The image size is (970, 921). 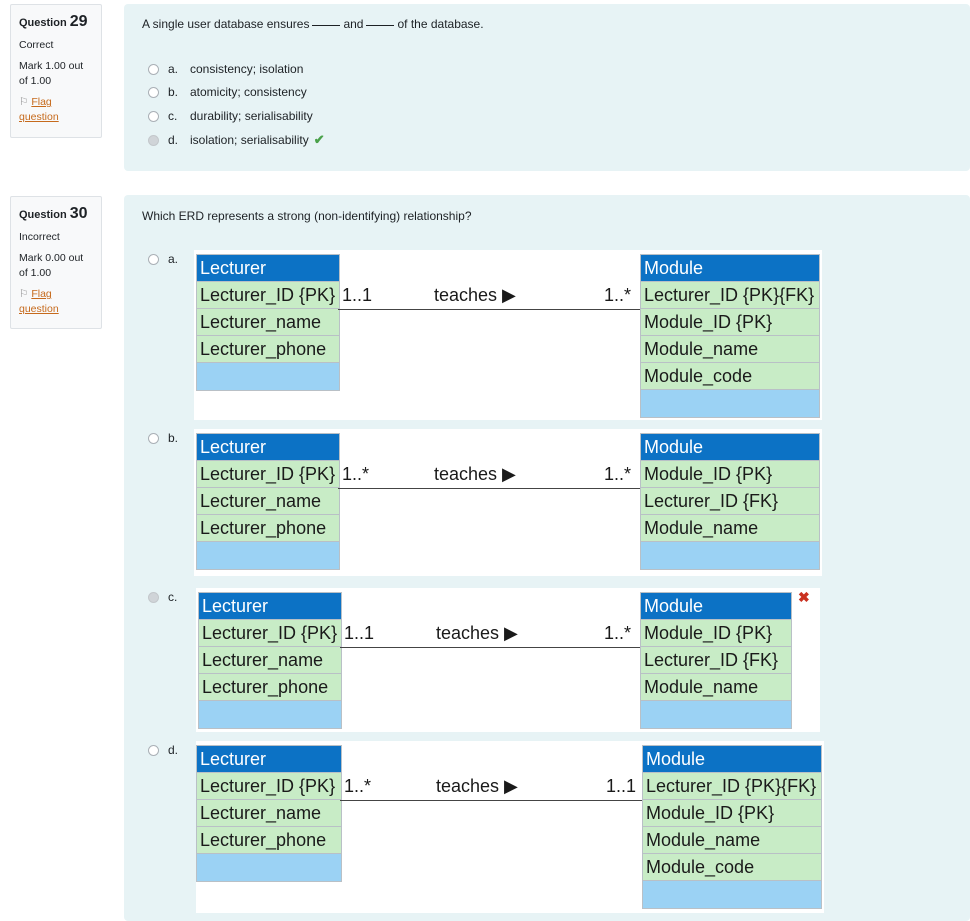 What do you see at coordinates (36, 45) in the screenshot?
I see `q29-state: Correct` at bounding box center [36, 45].